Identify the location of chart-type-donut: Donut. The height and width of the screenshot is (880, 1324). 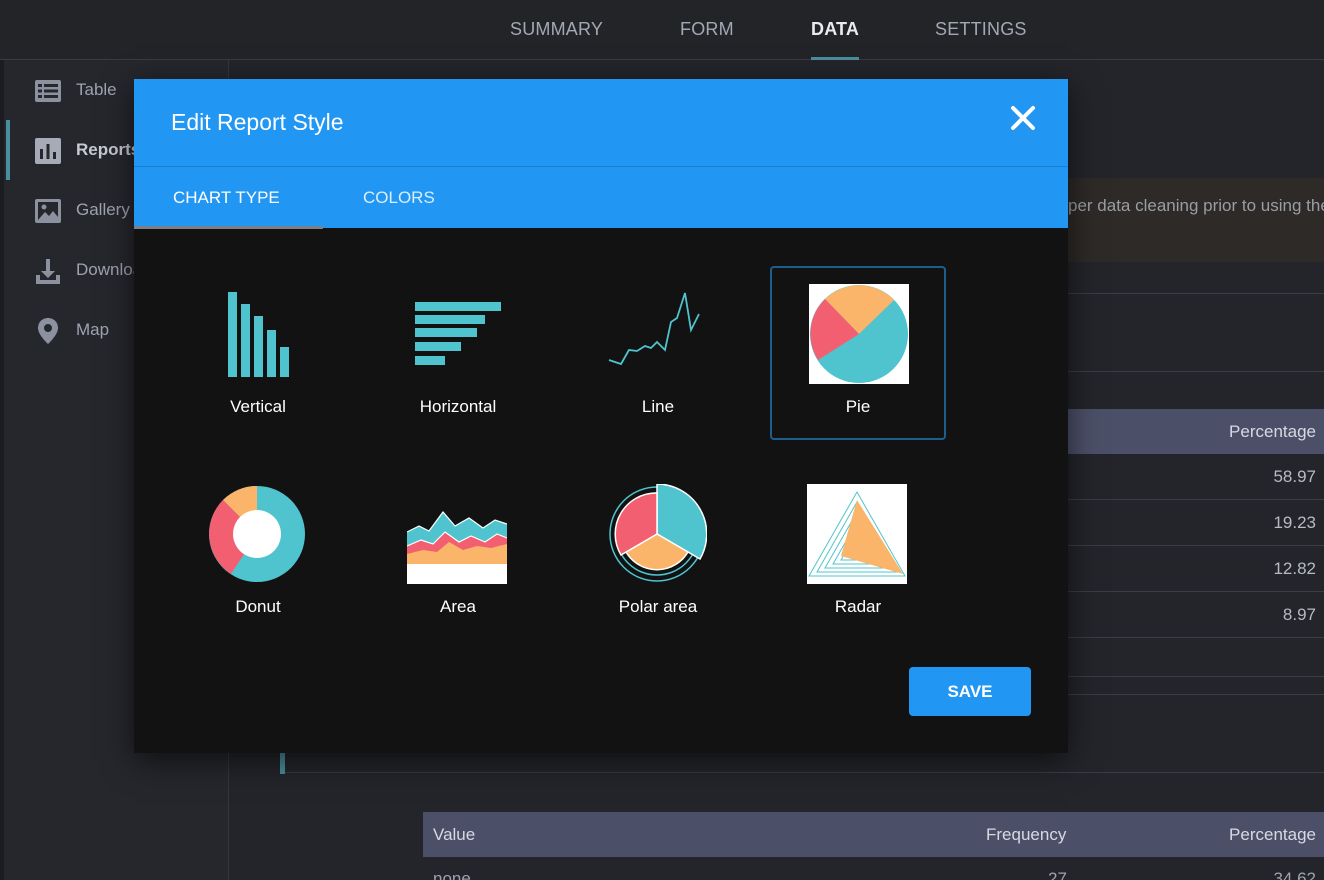
(258, 555).